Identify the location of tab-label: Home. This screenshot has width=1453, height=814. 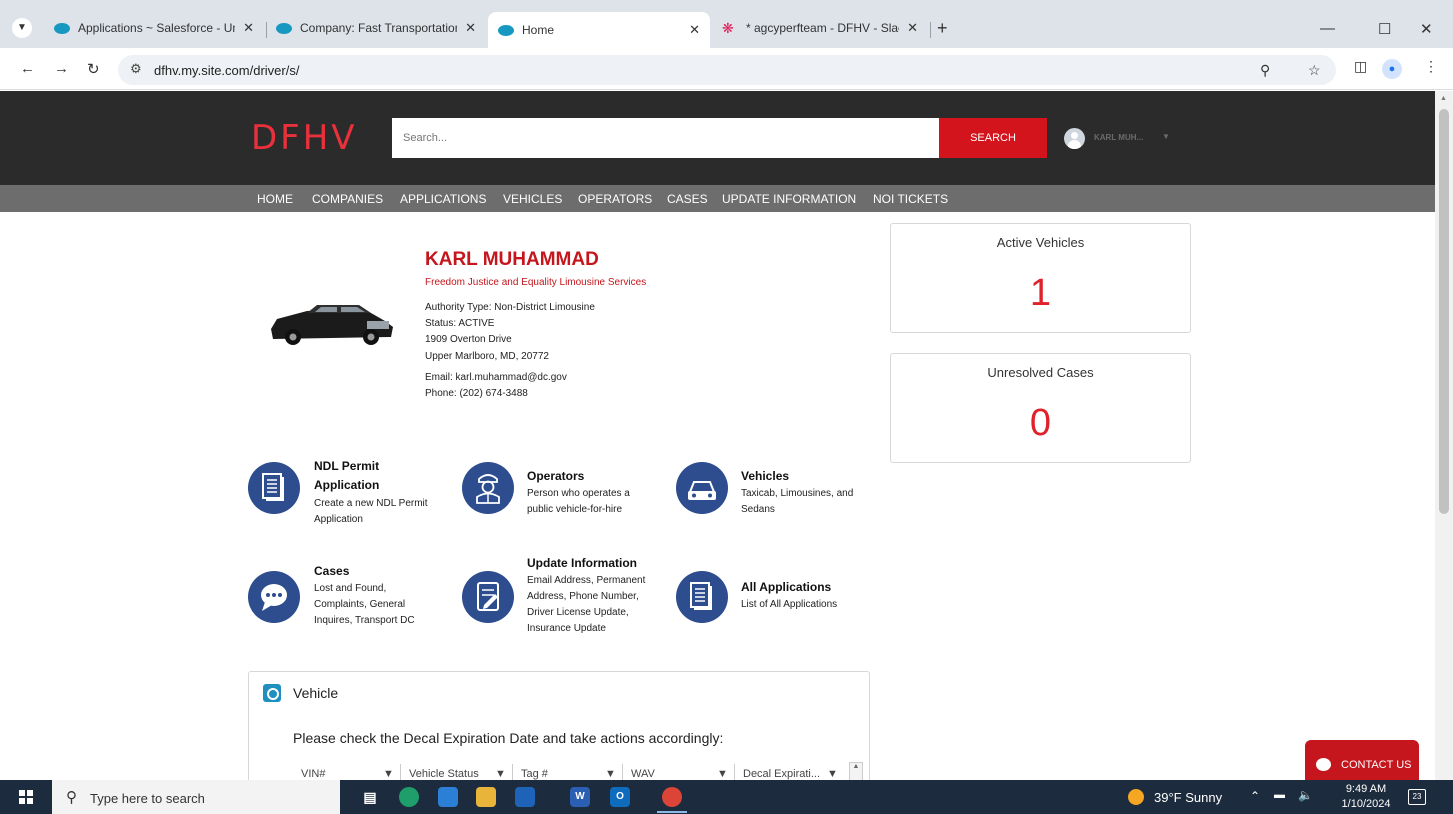
(538, 30).